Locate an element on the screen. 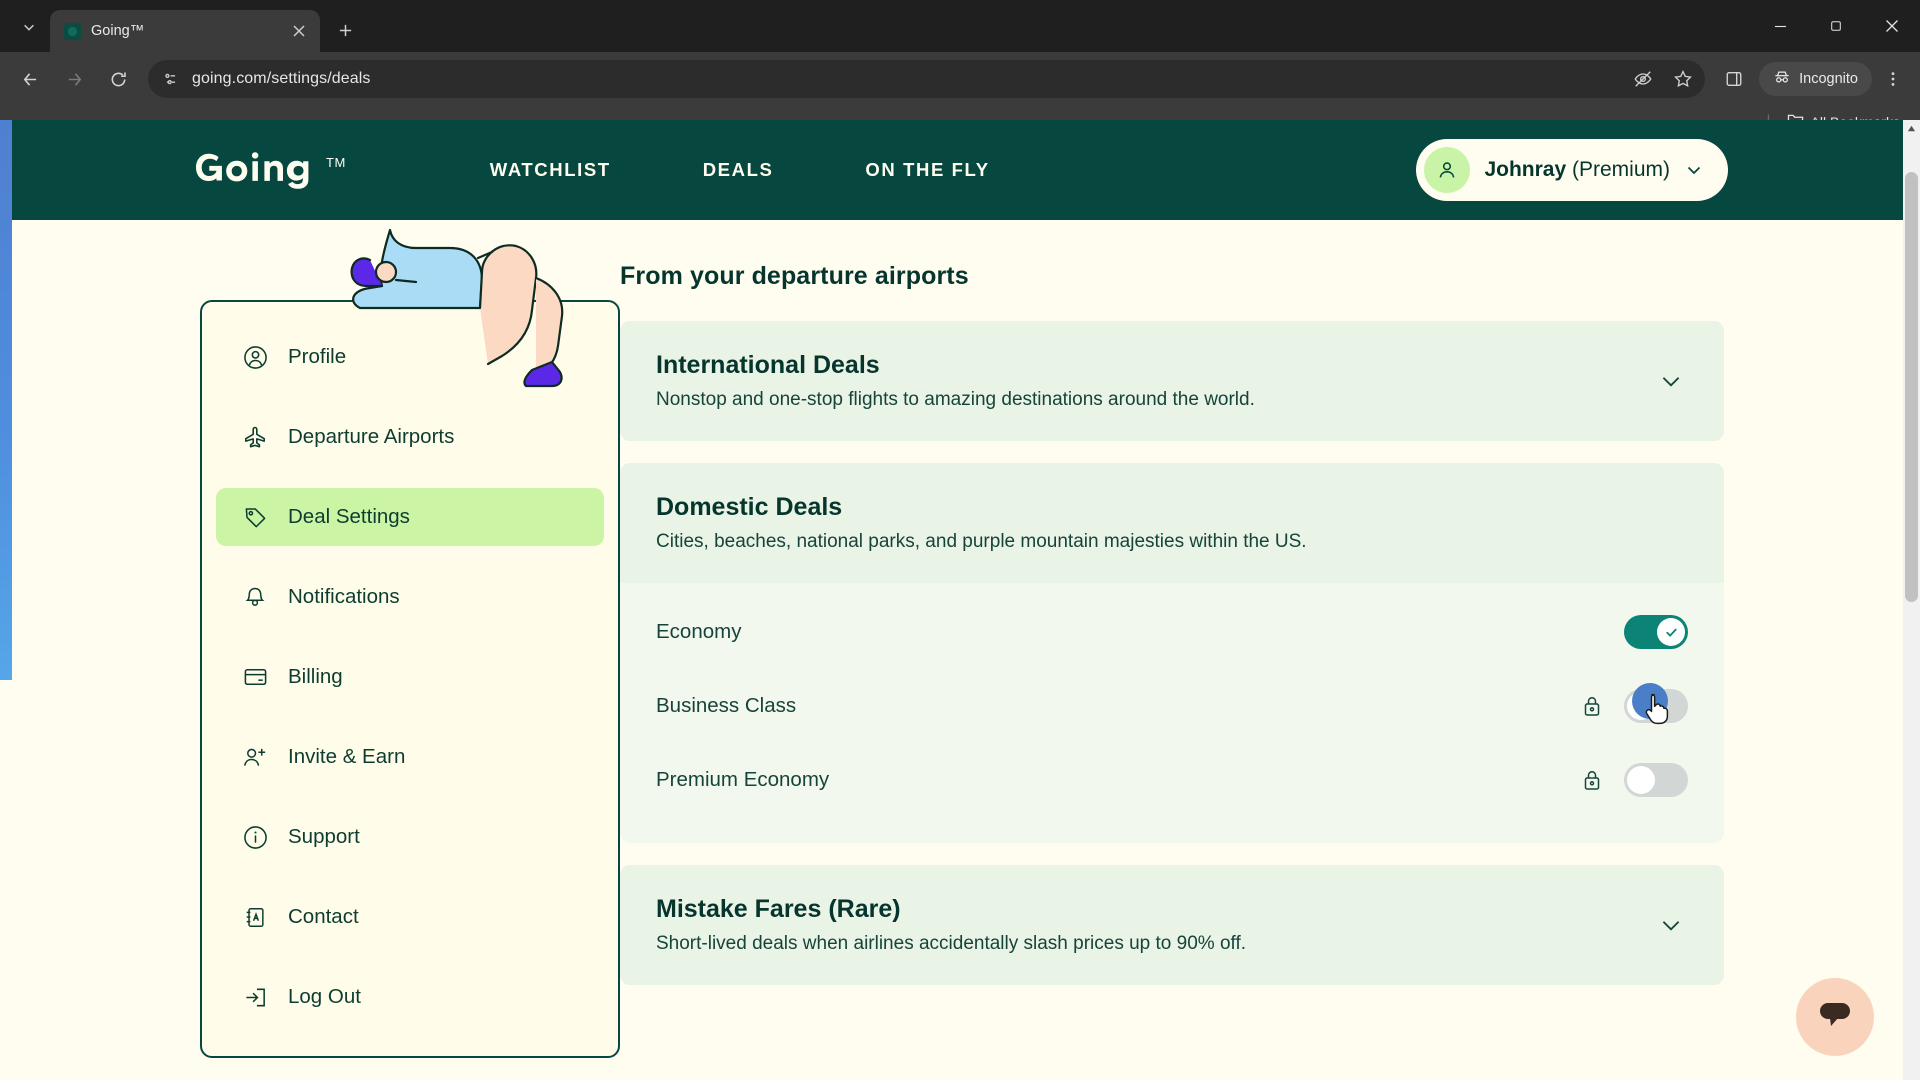 This screenshot has height=1080, width=1920. profile-tier: (Premium) is located at coordinates (1621, 169).